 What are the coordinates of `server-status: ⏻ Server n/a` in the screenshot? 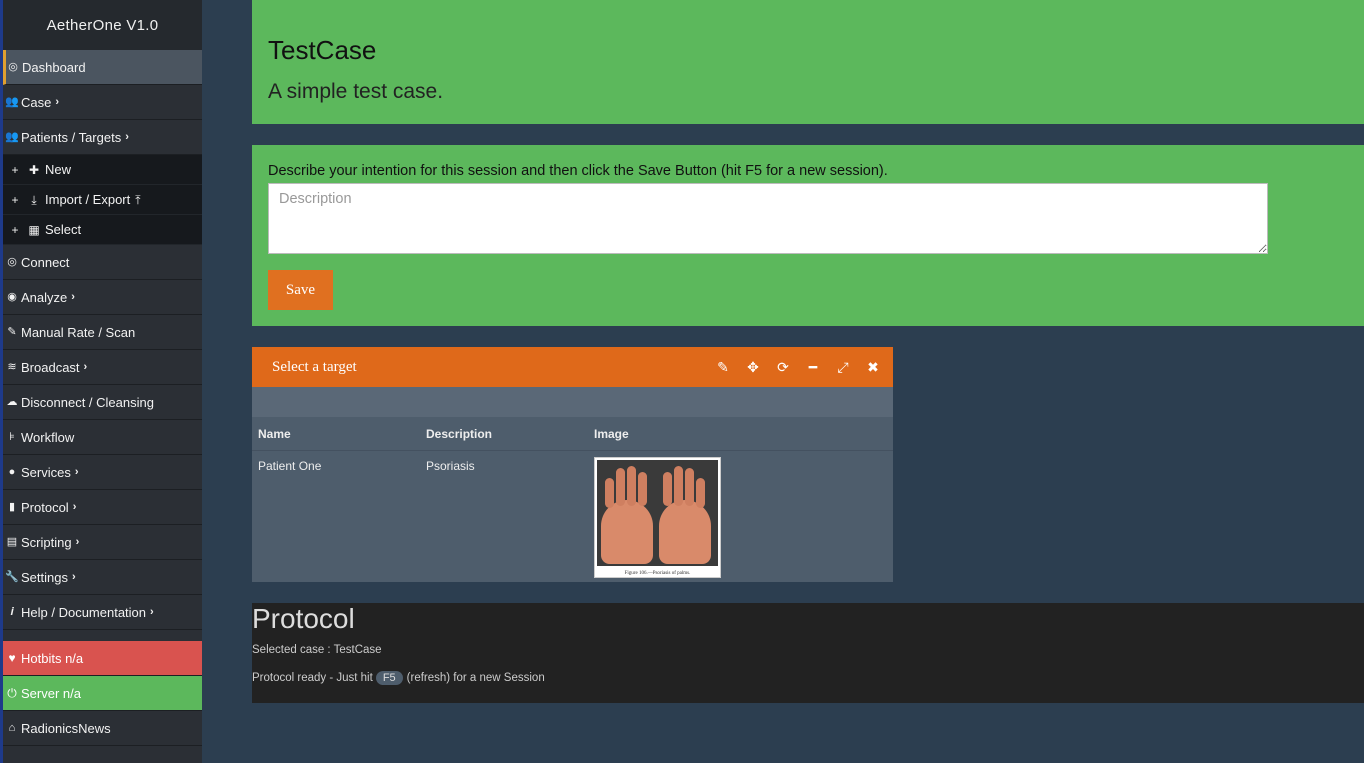 It's located at (102, 693).